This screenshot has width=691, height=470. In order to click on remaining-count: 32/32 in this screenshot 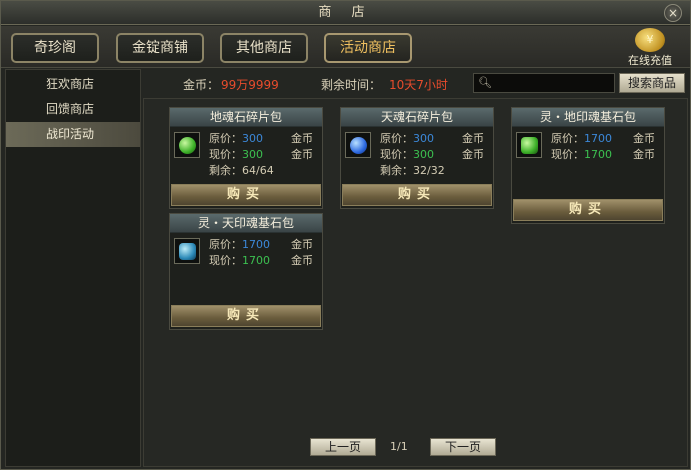, I will do `click(429, 170)`.